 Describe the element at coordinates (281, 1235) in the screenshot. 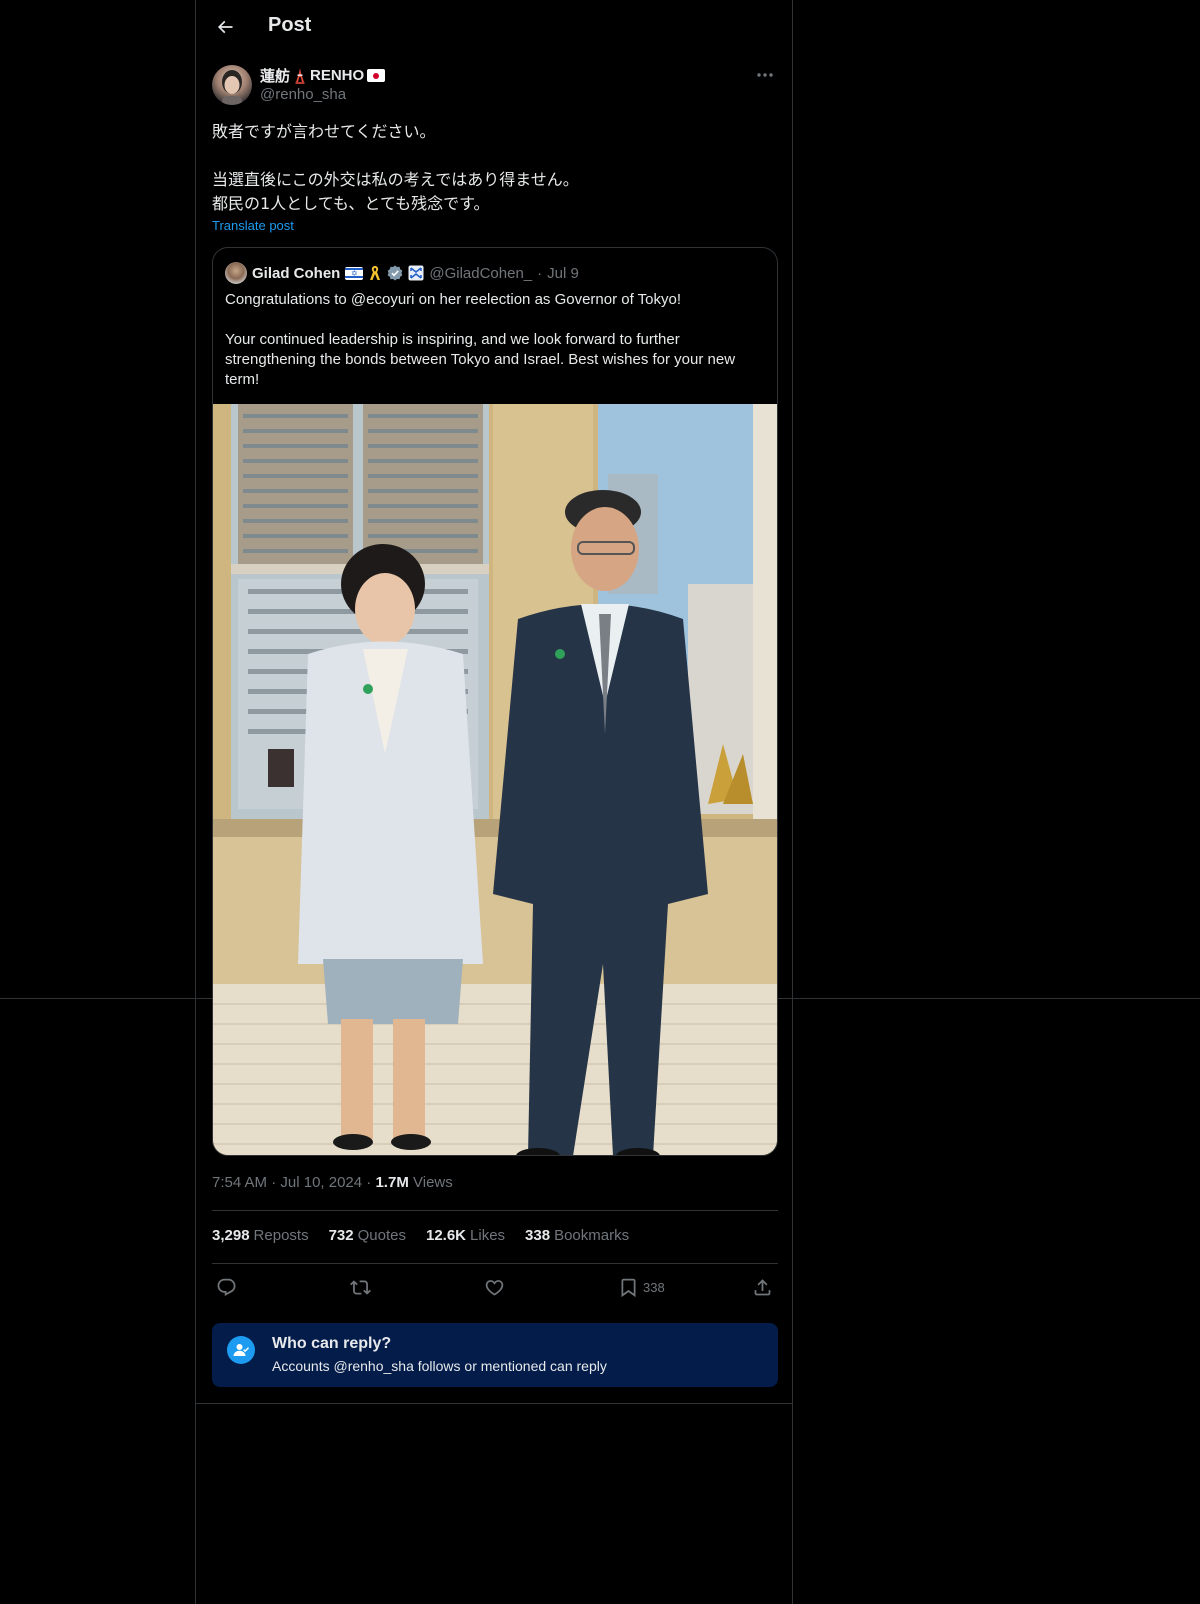

I see `reposts-label: Reposts` at that location.